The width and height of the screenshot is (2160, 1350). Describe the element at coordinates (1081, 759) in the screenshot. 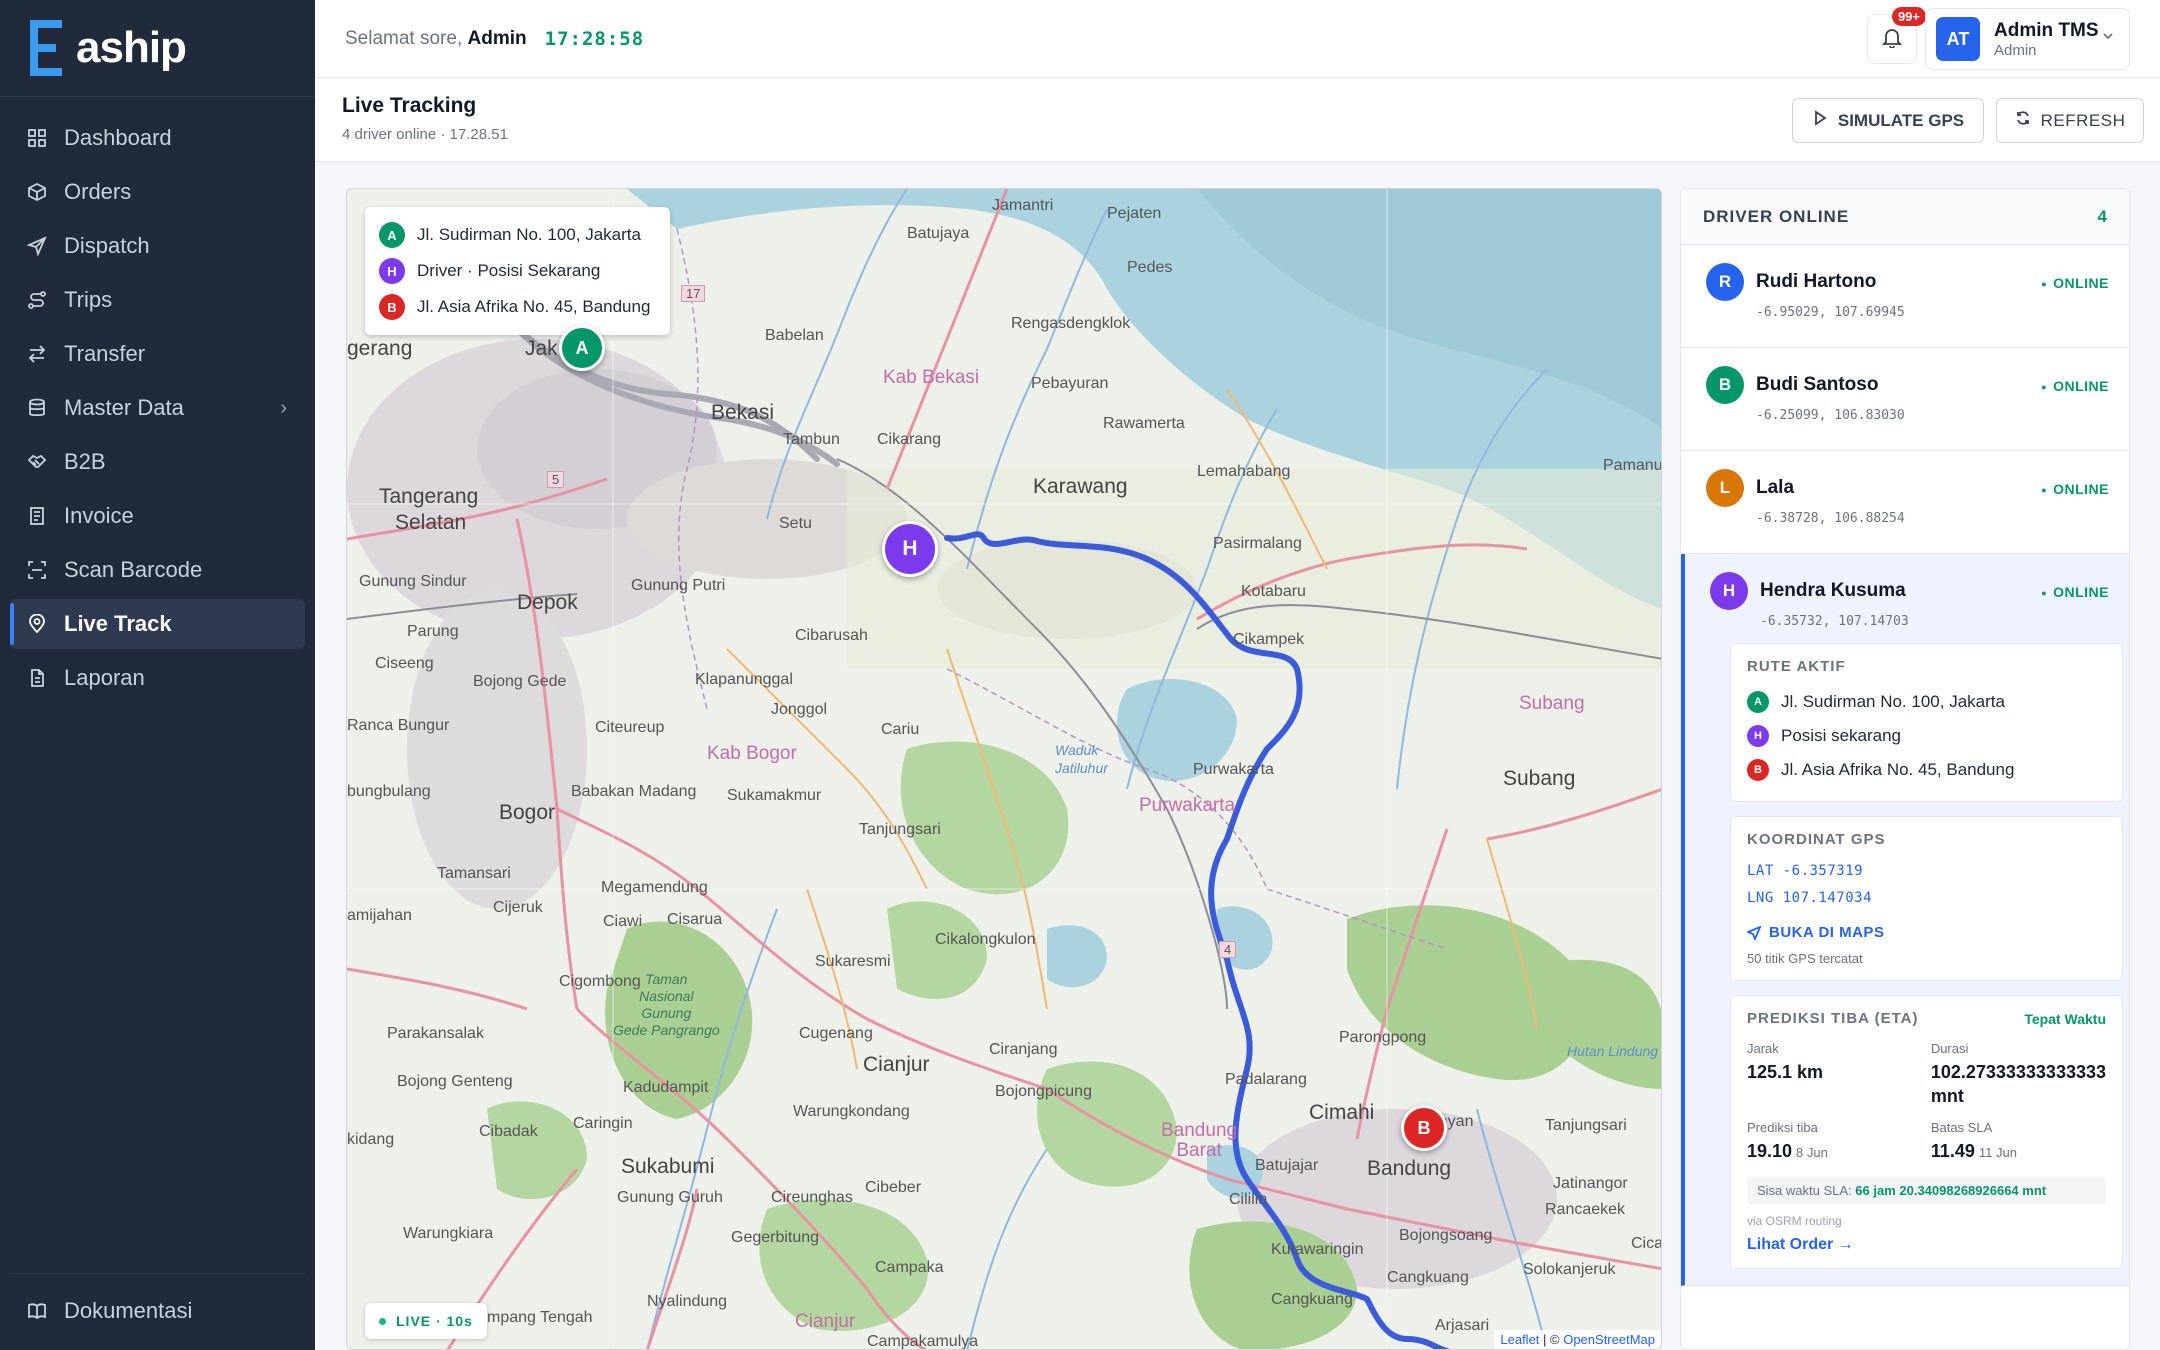

I see `map-label: Waduk Jatiluhur` at that location.